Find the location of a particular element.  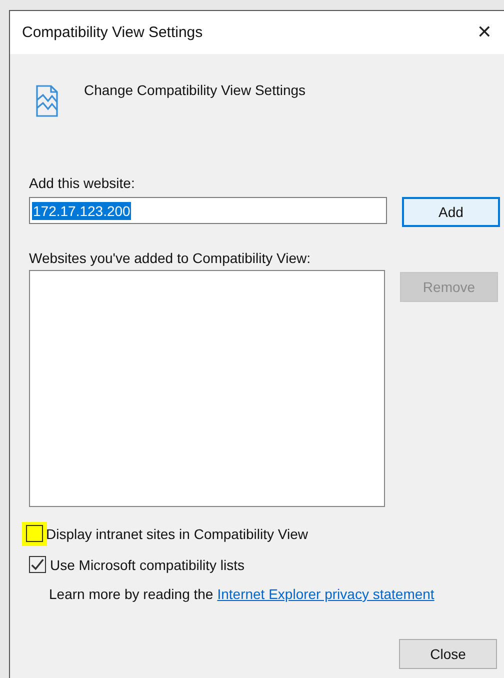

checkbox-label: Use Microsoft compatibility lists is located at coordinates (147, 564).